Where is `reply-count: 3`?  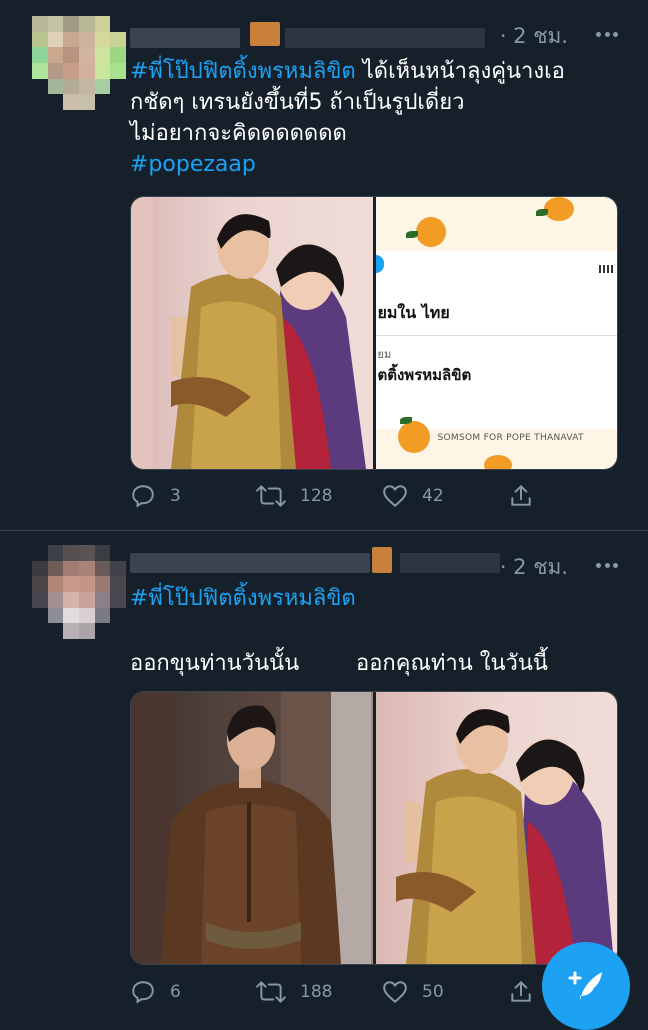
reply-count: 3 is located at coordinates (175, 496).